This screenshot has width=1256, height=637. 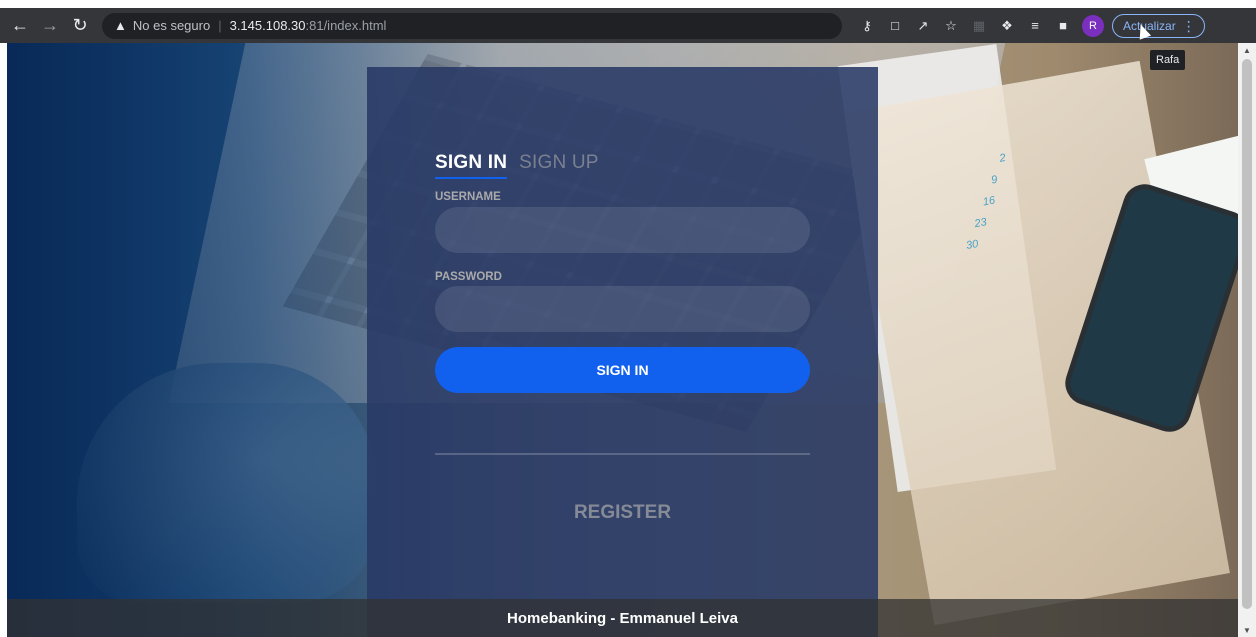 I want to click on scroll-thumb, so click(x=1247, y=334).